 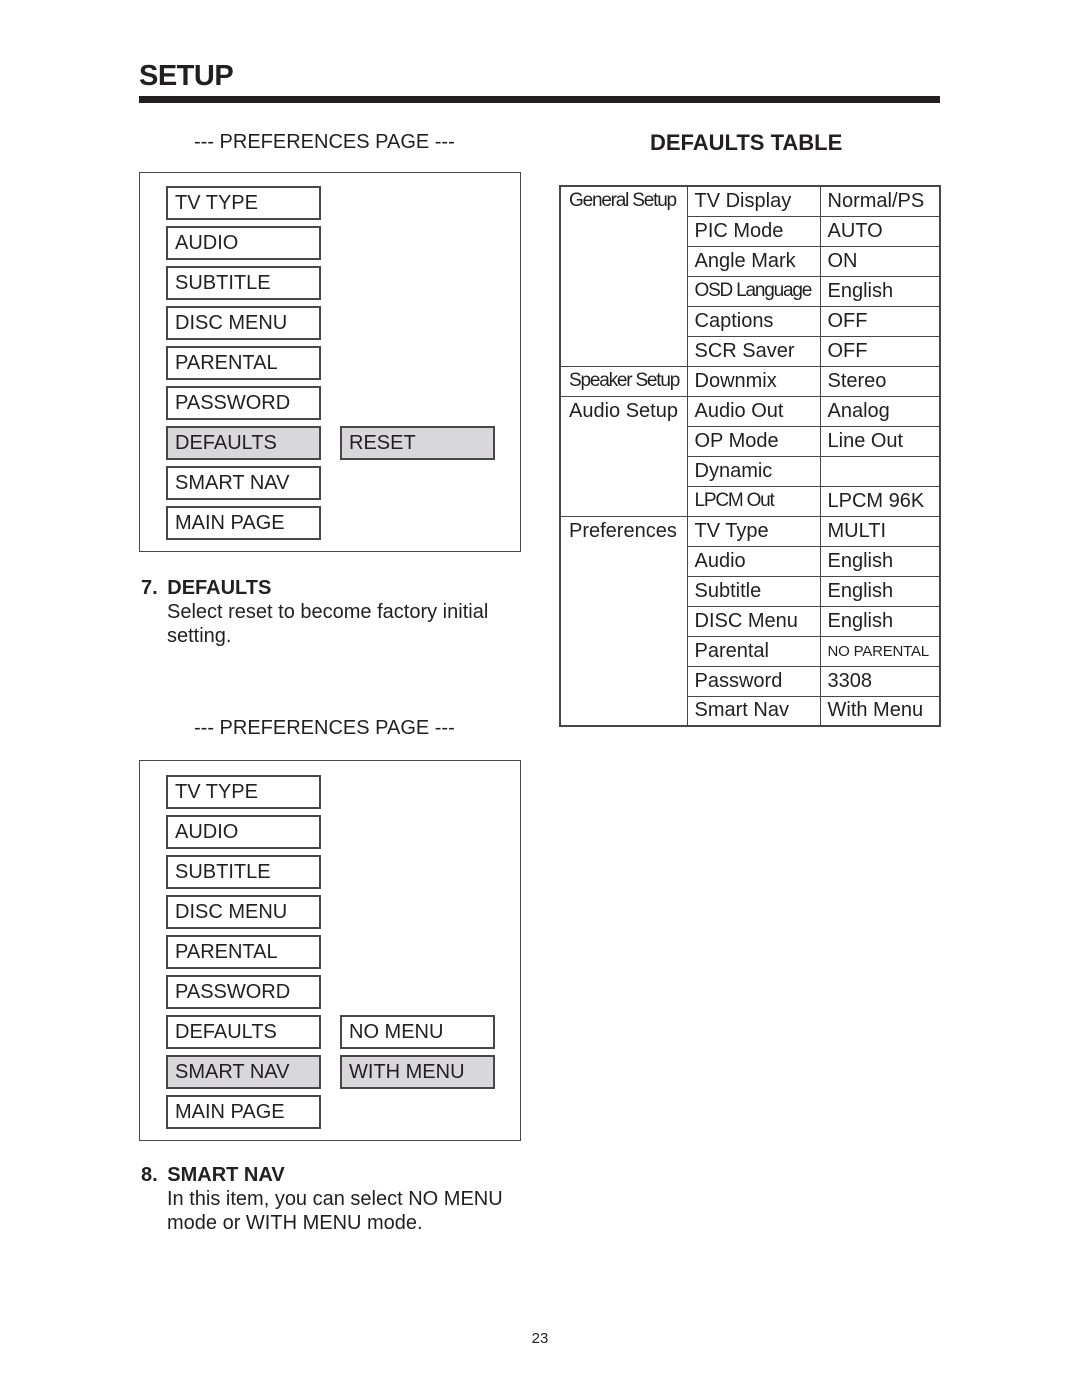 I want to click on defaults-table-row: OP Mode Line Out, so click(x=750, y=441).